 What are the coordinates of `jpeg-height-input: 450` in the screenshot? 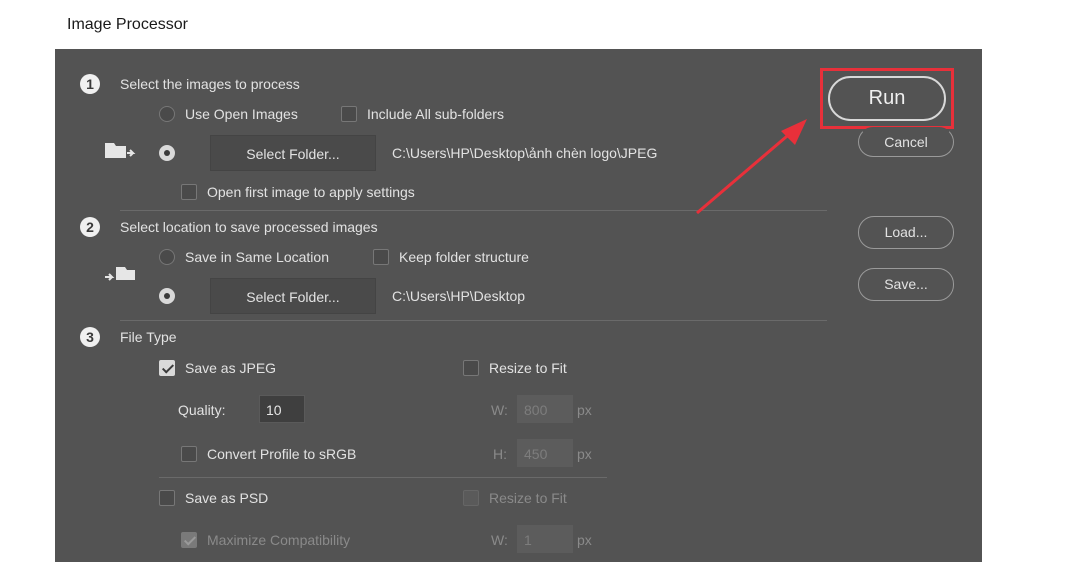 It's located at (545, 453).